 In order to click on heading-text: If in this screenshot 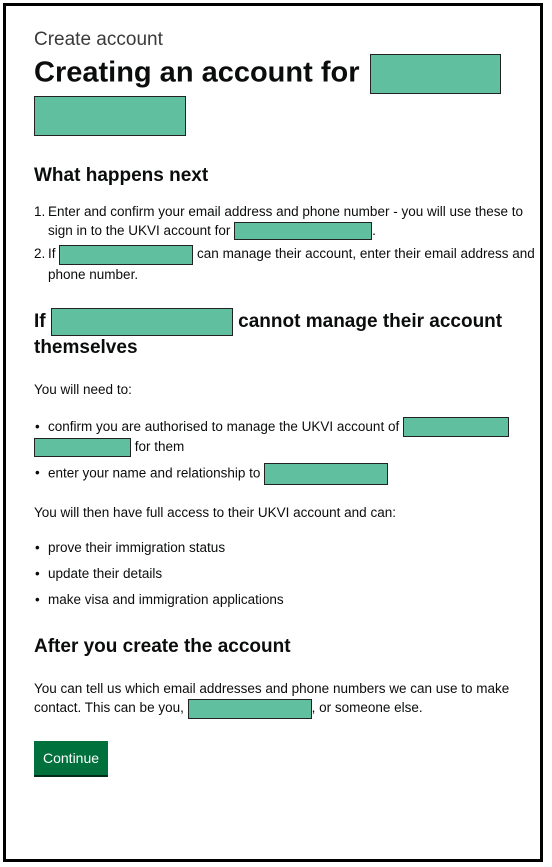, I will do `click(40, 321)`.